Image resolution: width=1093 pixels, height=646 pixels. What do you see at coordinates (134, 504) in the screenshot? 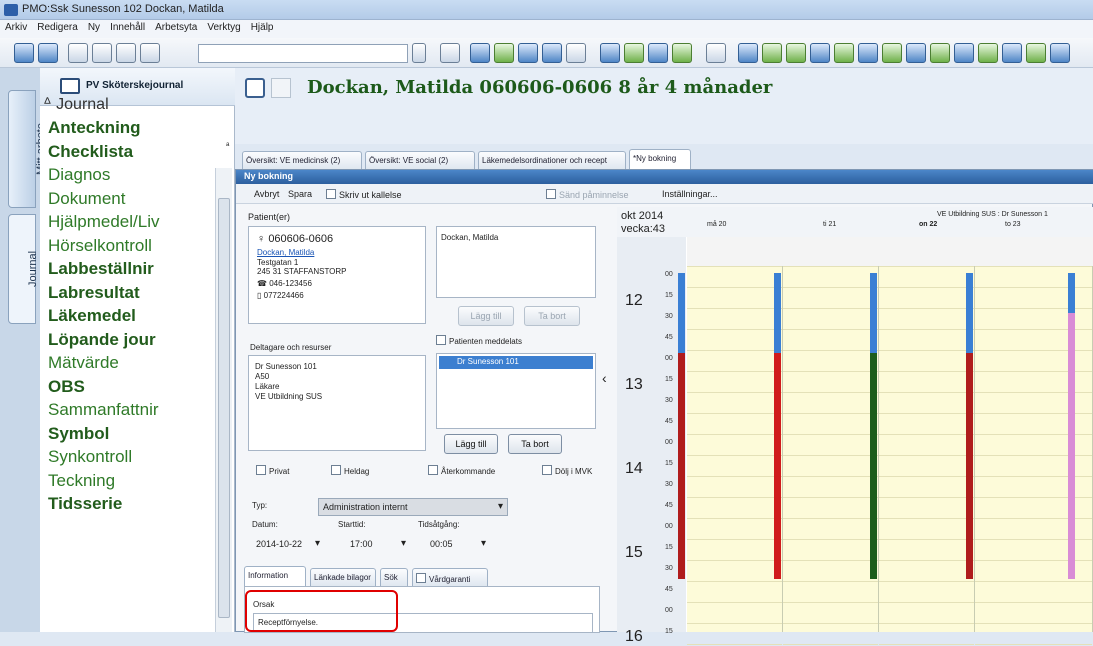
I see `tree-item: Tidsserie` at bounding box center [134, 504].